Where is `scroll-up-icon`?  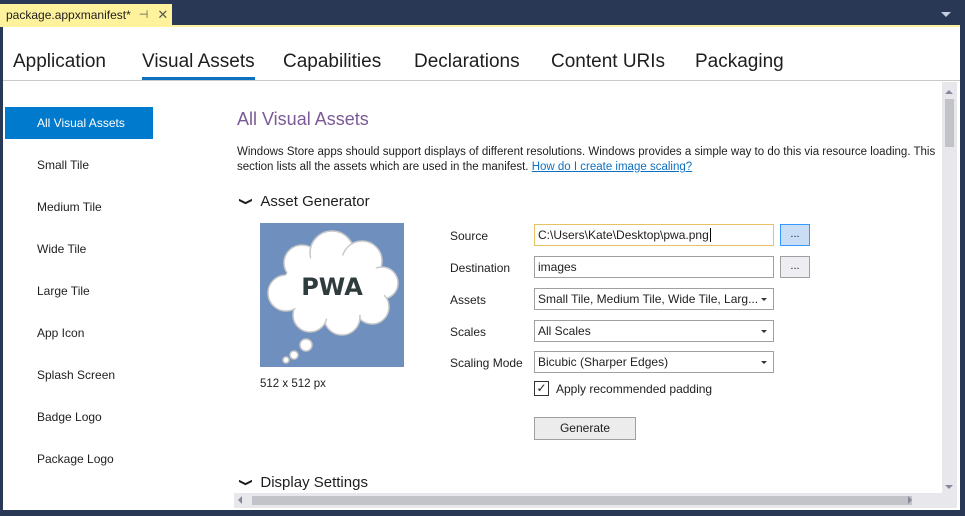
scroll-up-icon is located at coordinates (949, 92).